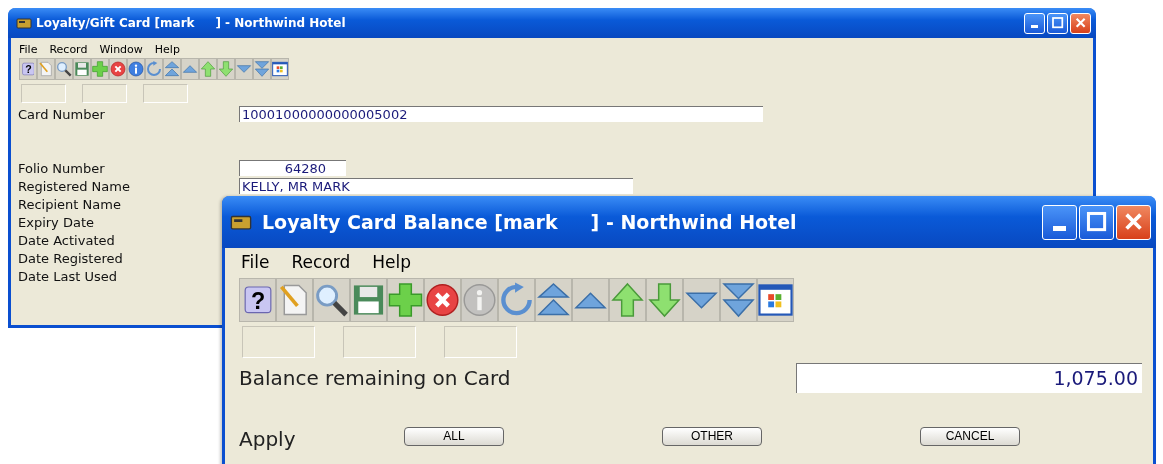 The width and height of the screenshot is (1163, 464). What do you see at coordinates (56, 222) in the screenshot?
I see `field-label: Expiry Date` at bounding box center [56, 222].